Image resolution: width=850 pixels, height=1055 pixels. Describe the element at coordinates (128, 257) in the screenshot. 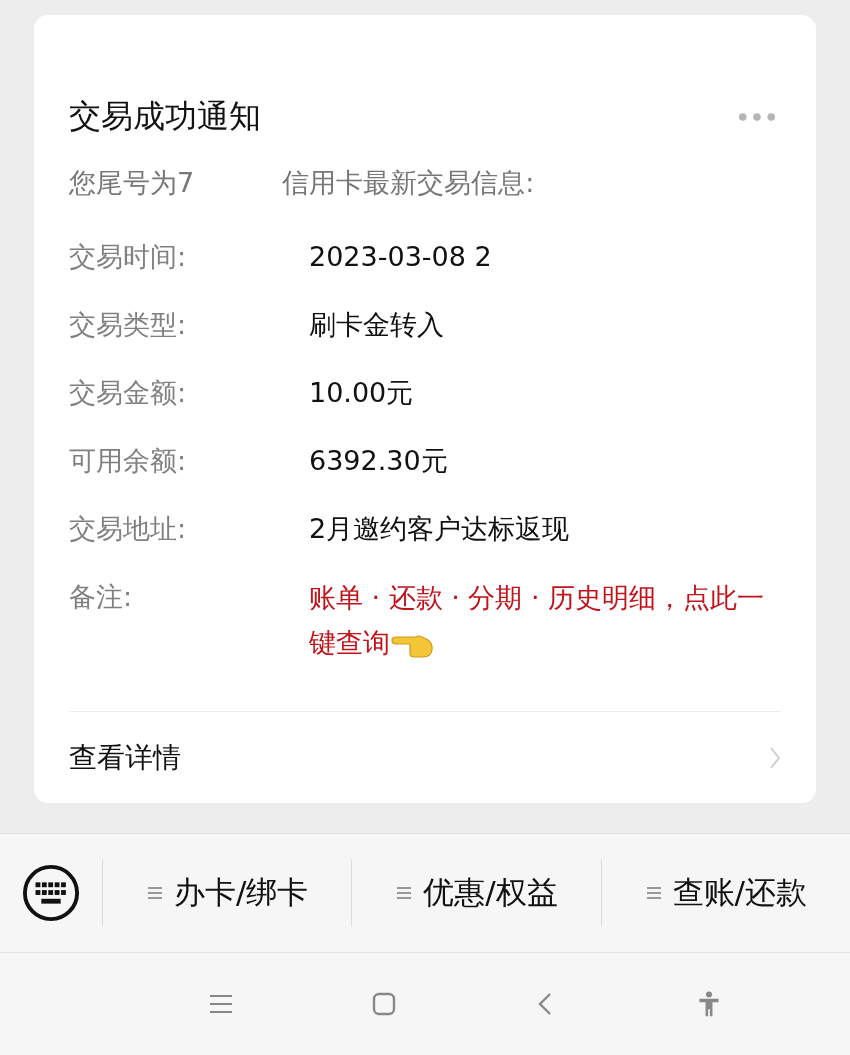

I see `field-label: 交易时间:` at that location.